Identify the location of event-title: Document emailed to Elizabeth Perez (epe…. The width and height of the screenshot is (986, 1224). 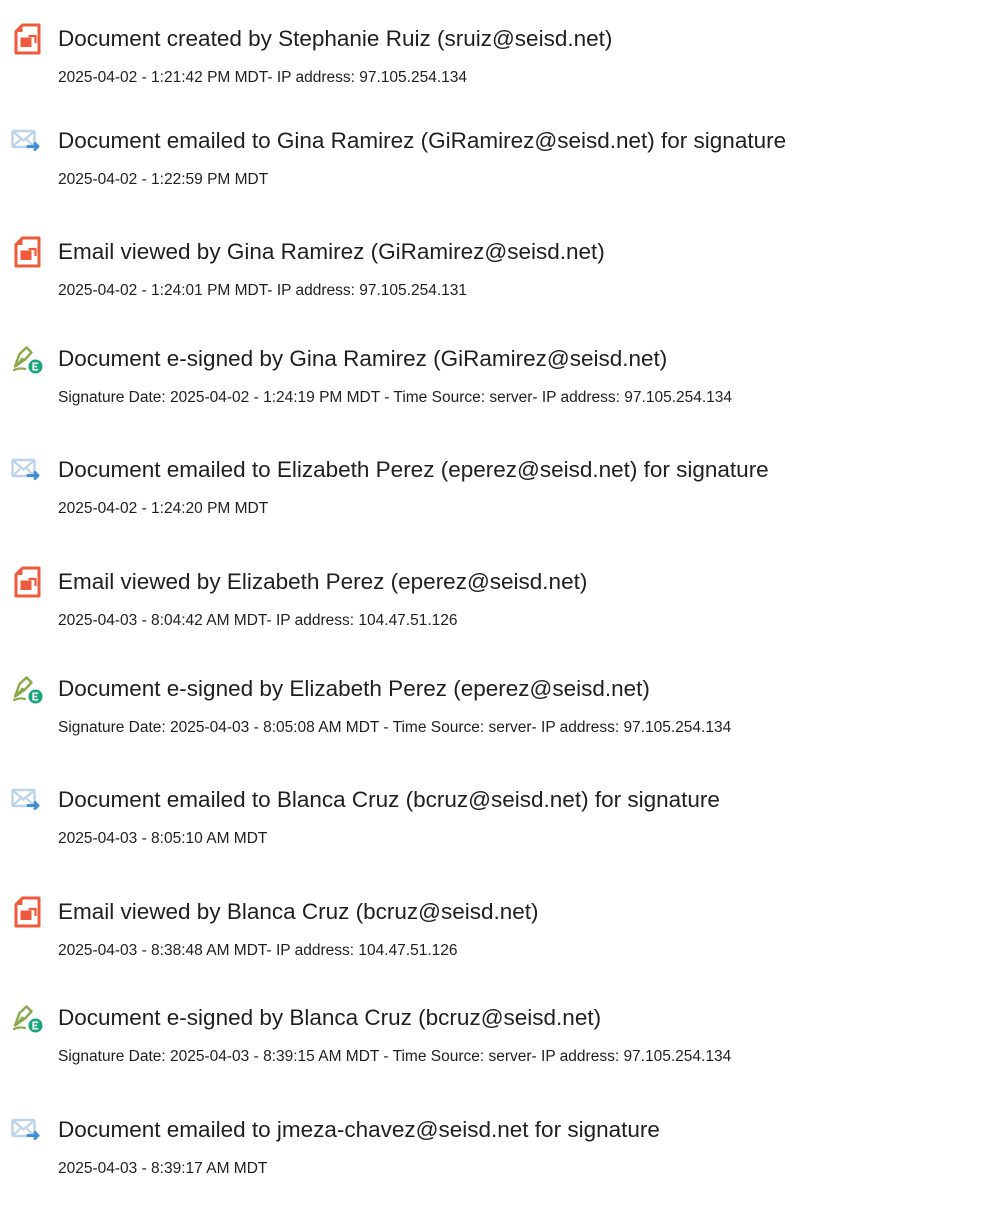
(413, 469).